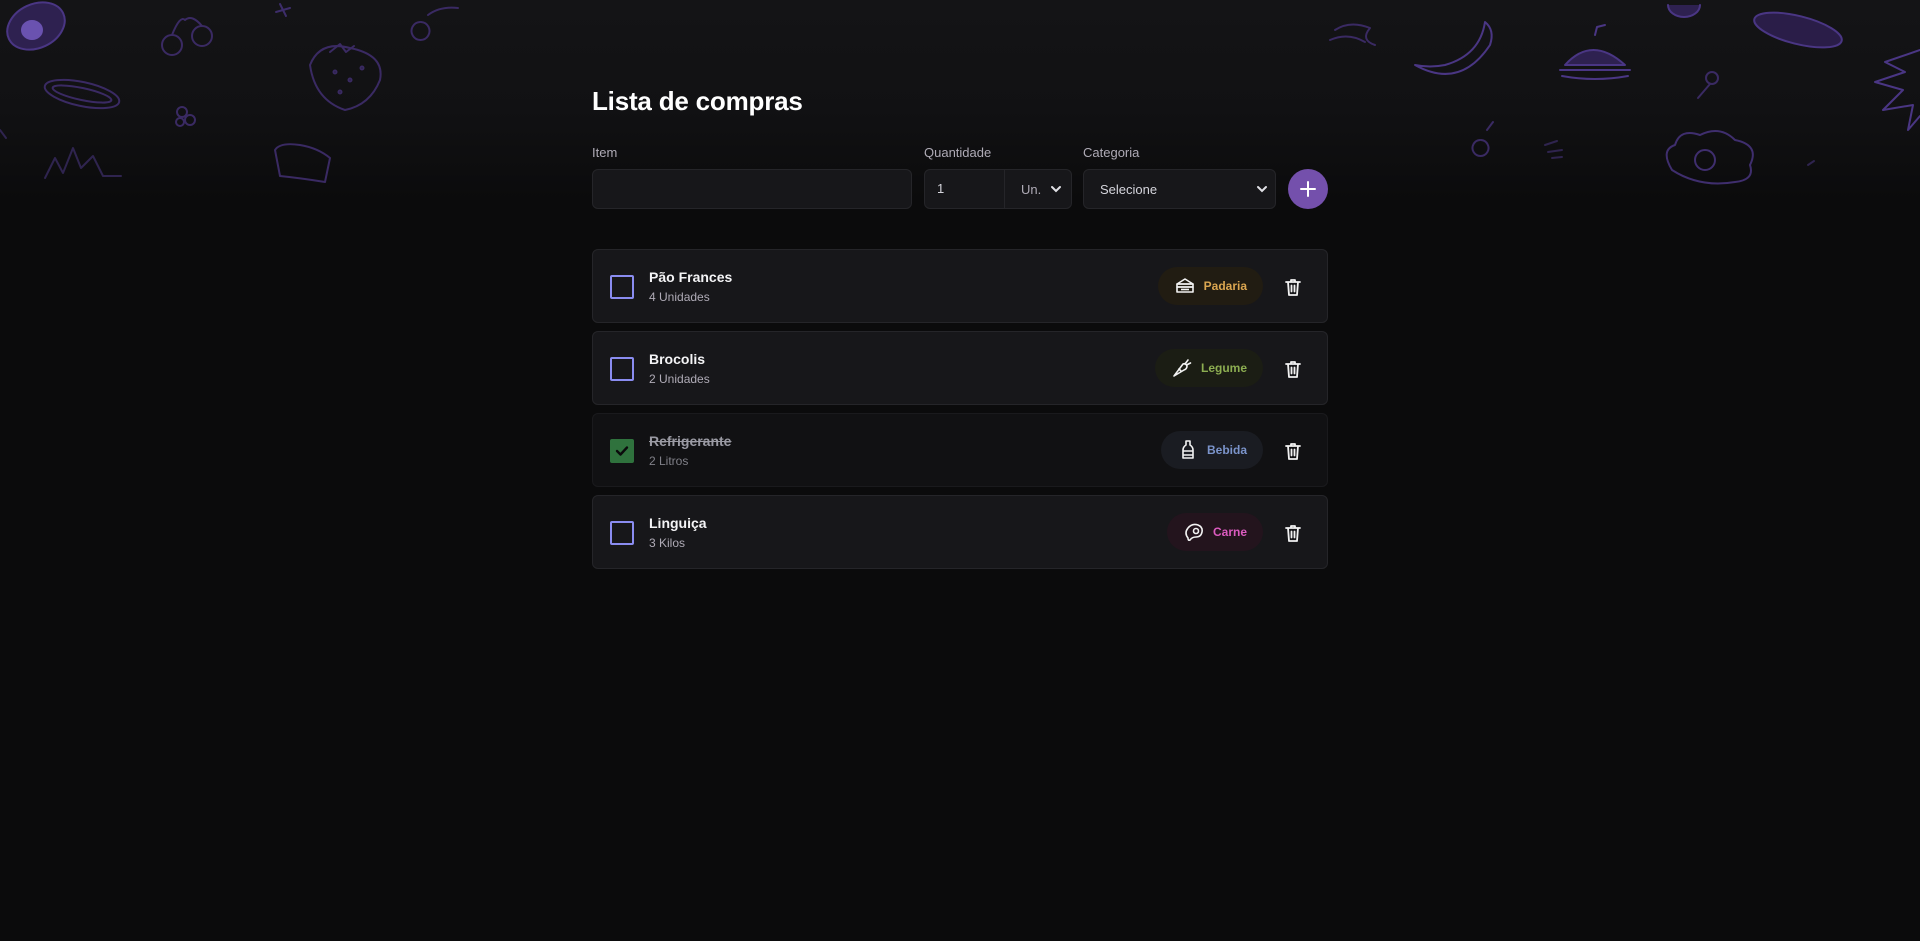 This screenshot has height=941, width=1920. Describe the element at coordinates (1798, 30) in the screenshot. I see `sub-doodle` at that location.